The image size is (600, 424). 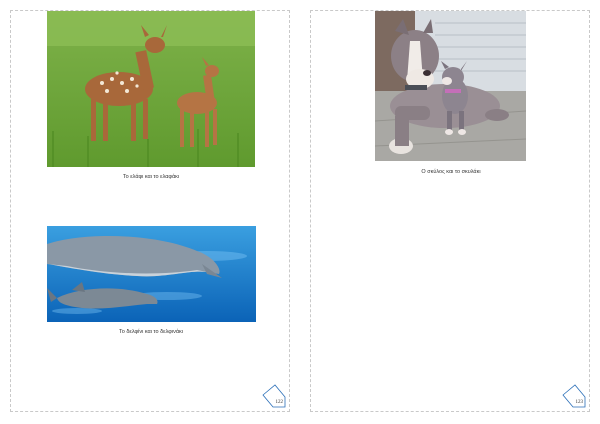 I want to click on dolphin-caption: Το δελφίνι και το δελφινάκι, so click(x=151, y=332).